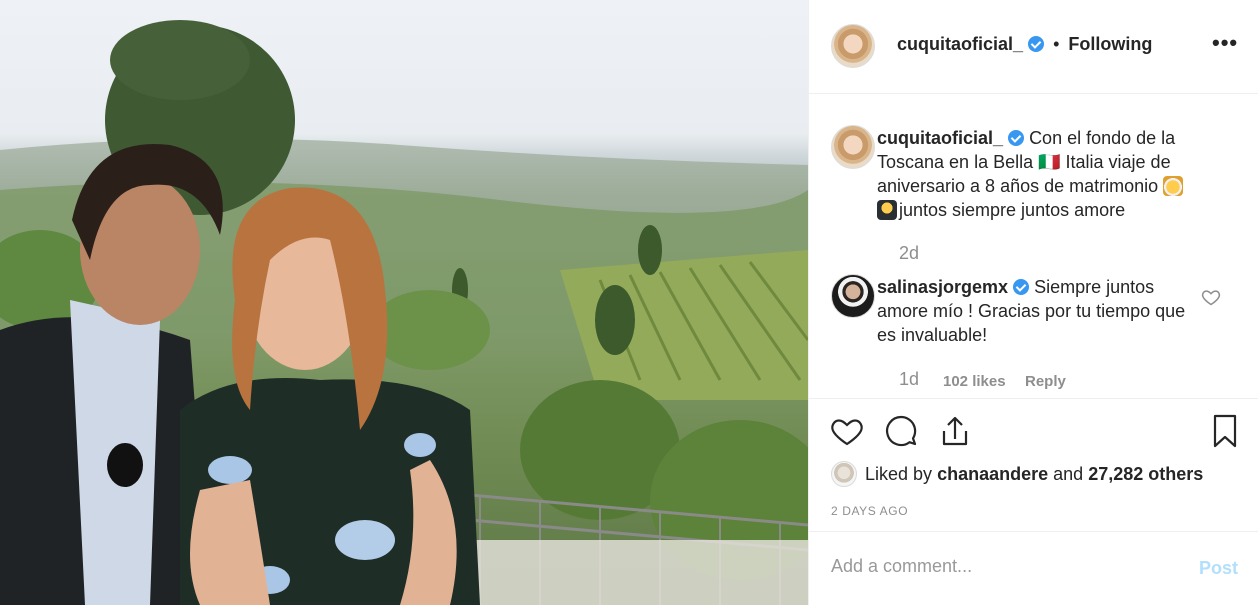  I want to click on post-header: cuquitaoficial_ • Following •••, so click(1033, 47).